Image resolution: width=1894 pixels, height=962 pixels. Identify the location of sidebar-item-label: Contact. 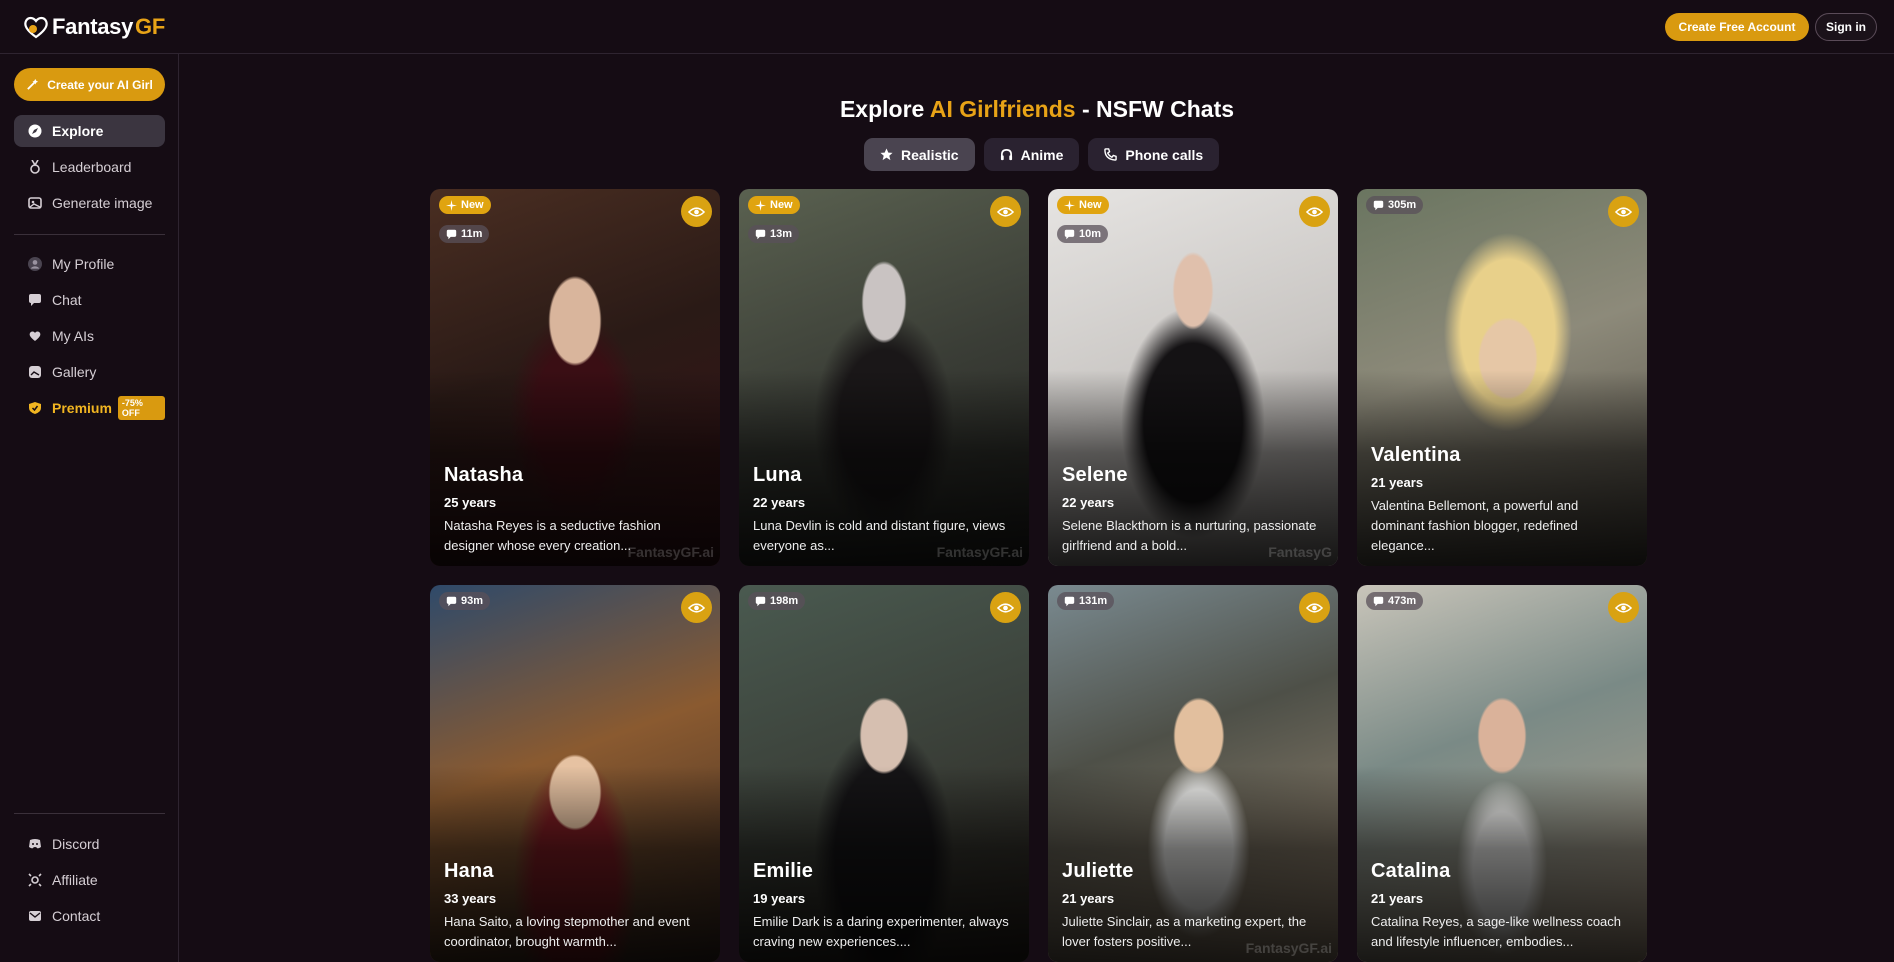
(76, 916).